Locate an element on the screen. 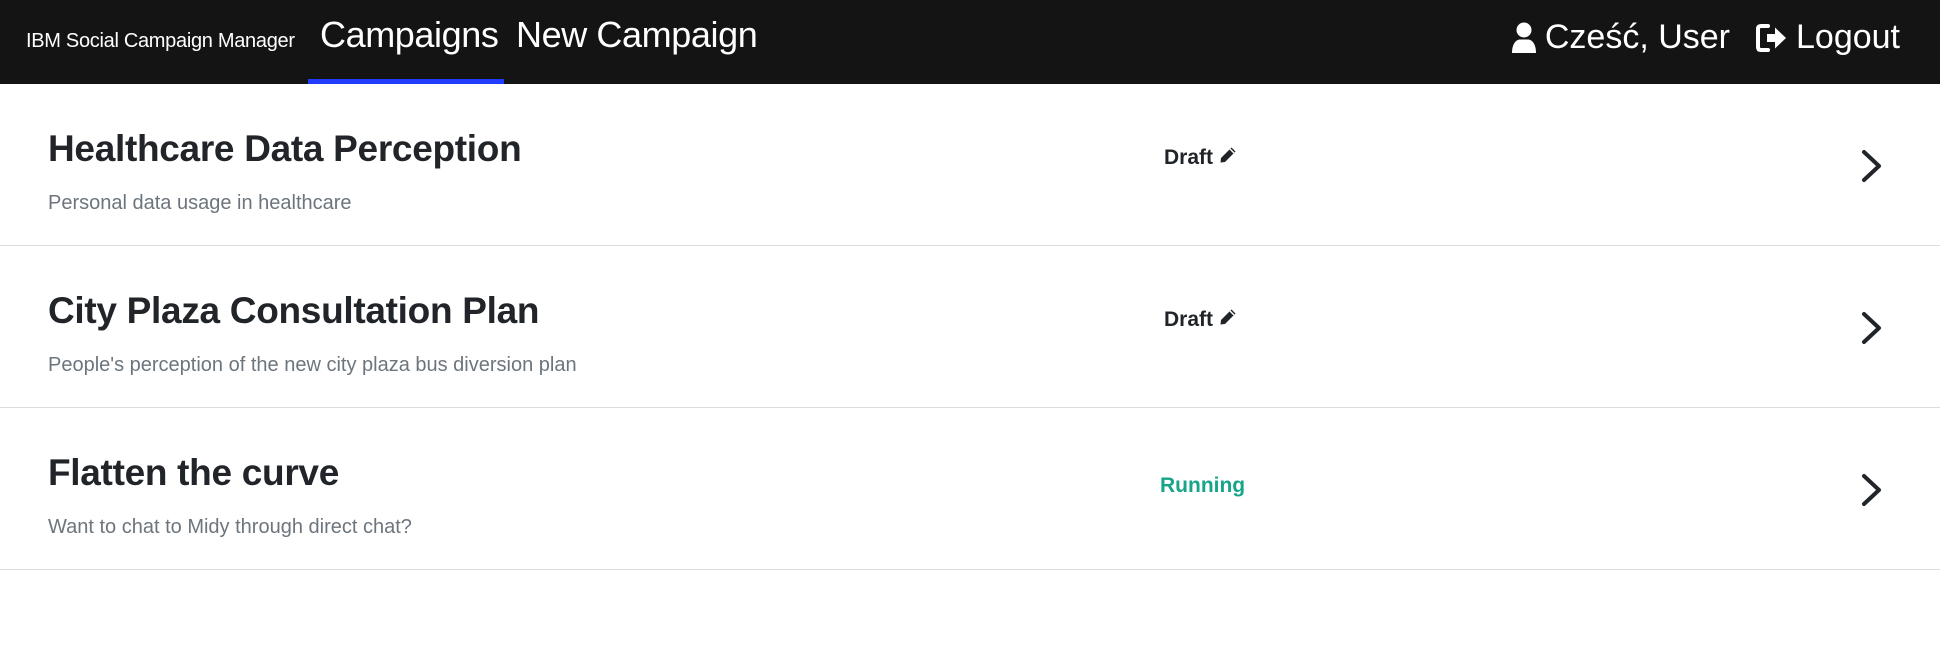 This screenshot has width=1940, height=650. brand-logo: IBM Social Campaign Manager is located at coordinates (160, 41).